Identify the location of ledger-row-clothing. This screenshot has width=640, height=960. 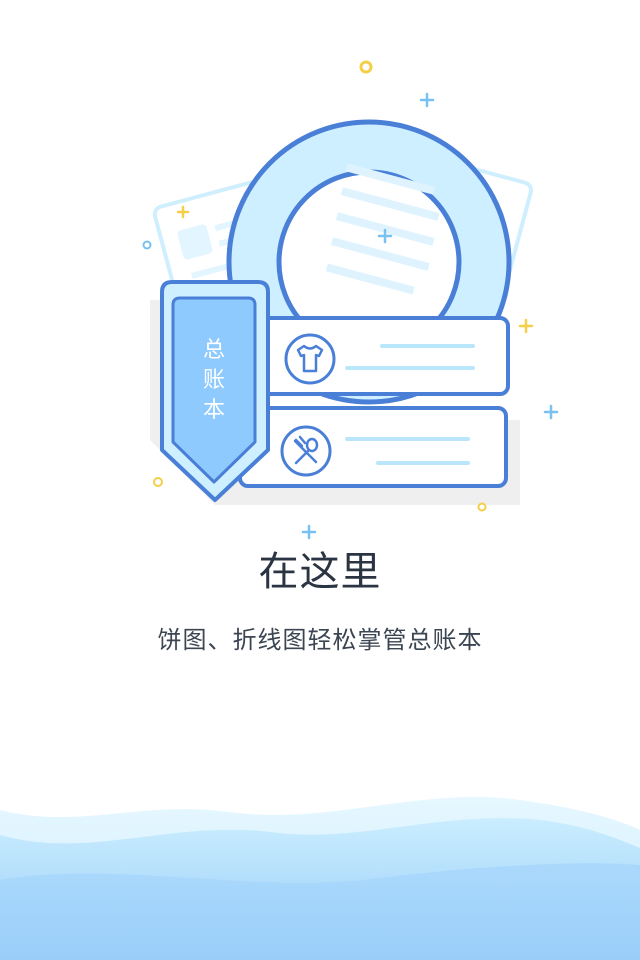
(374, 356).